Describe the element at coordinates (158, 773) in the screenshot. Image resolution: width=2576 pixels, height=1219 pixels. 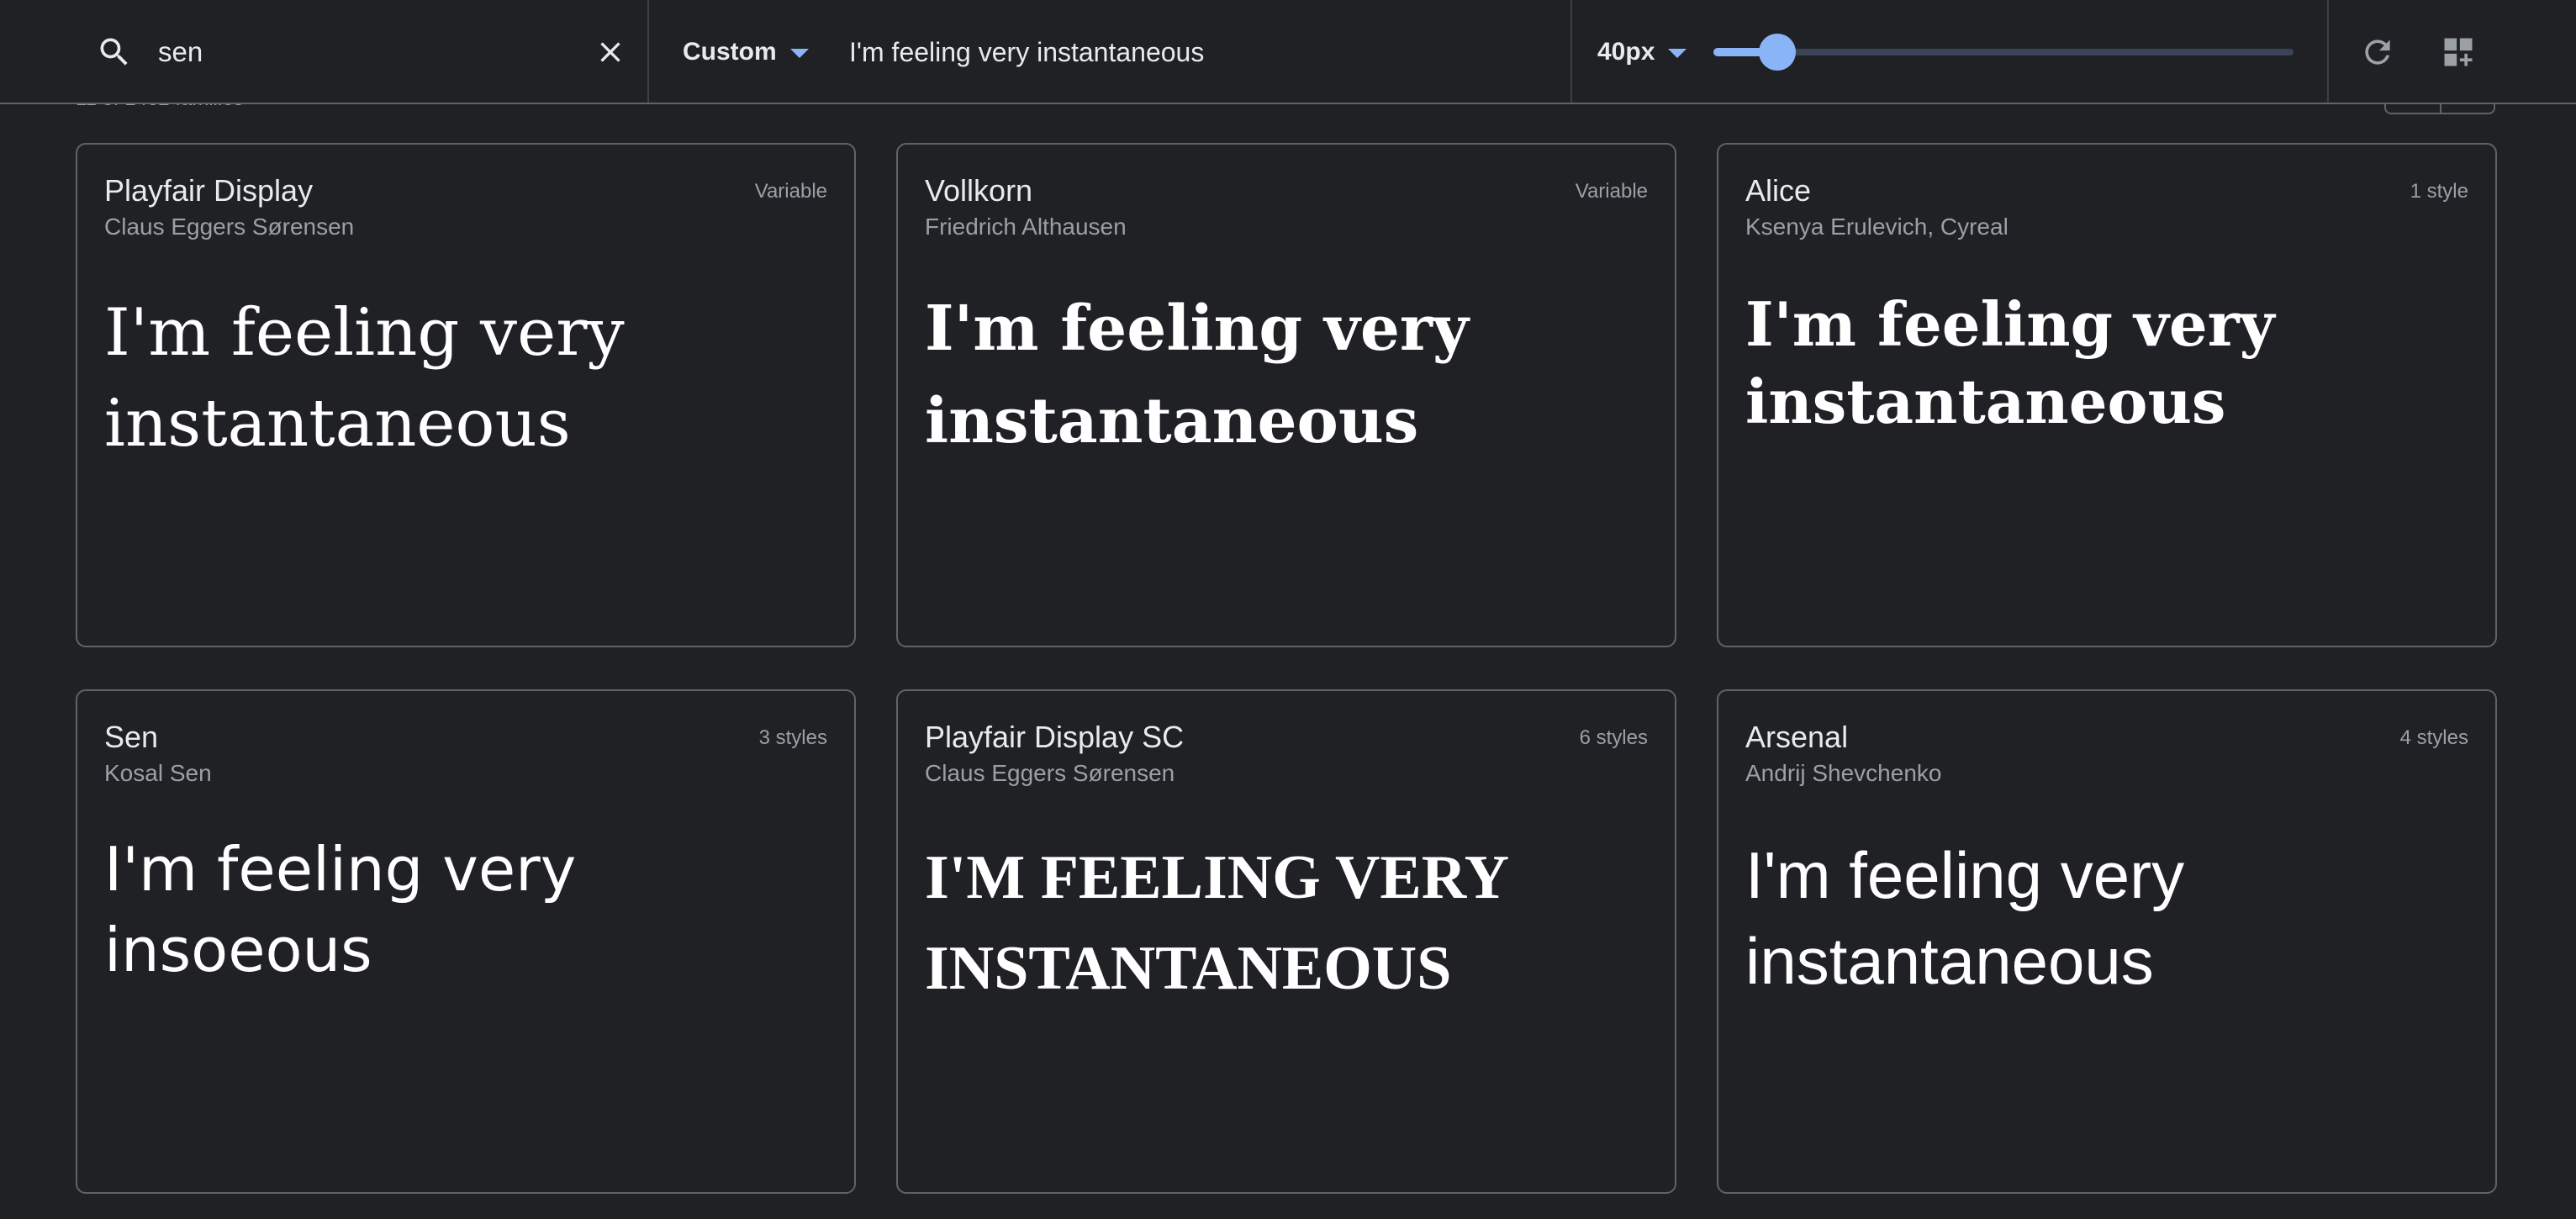
I see `font-designer: Kosal Sen` at that location.